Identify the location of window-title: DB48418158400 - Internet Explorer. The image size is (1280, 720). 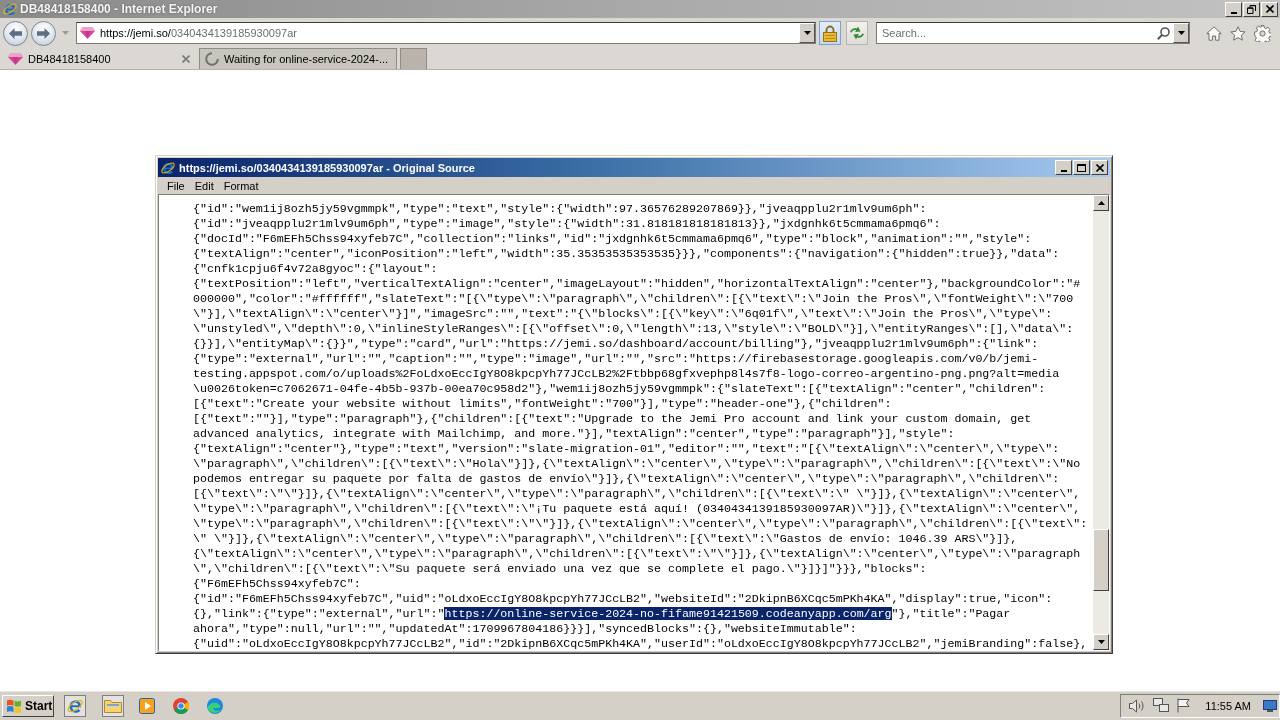
(119, 9).